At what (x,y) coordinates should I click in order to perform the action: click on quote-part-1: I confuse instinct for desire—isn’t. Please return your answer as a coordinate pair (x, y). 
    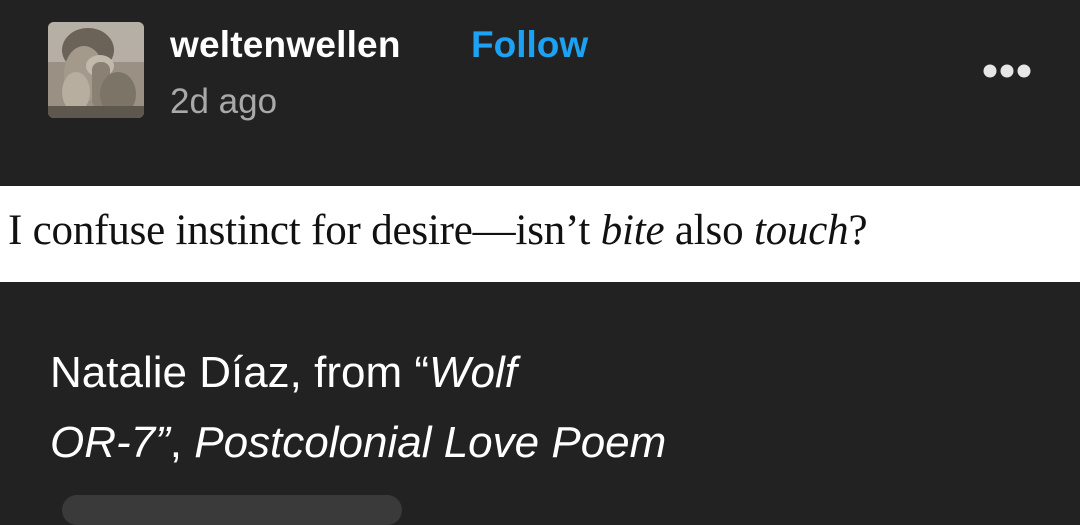
    Looking at the image, I should click on (304, 230).